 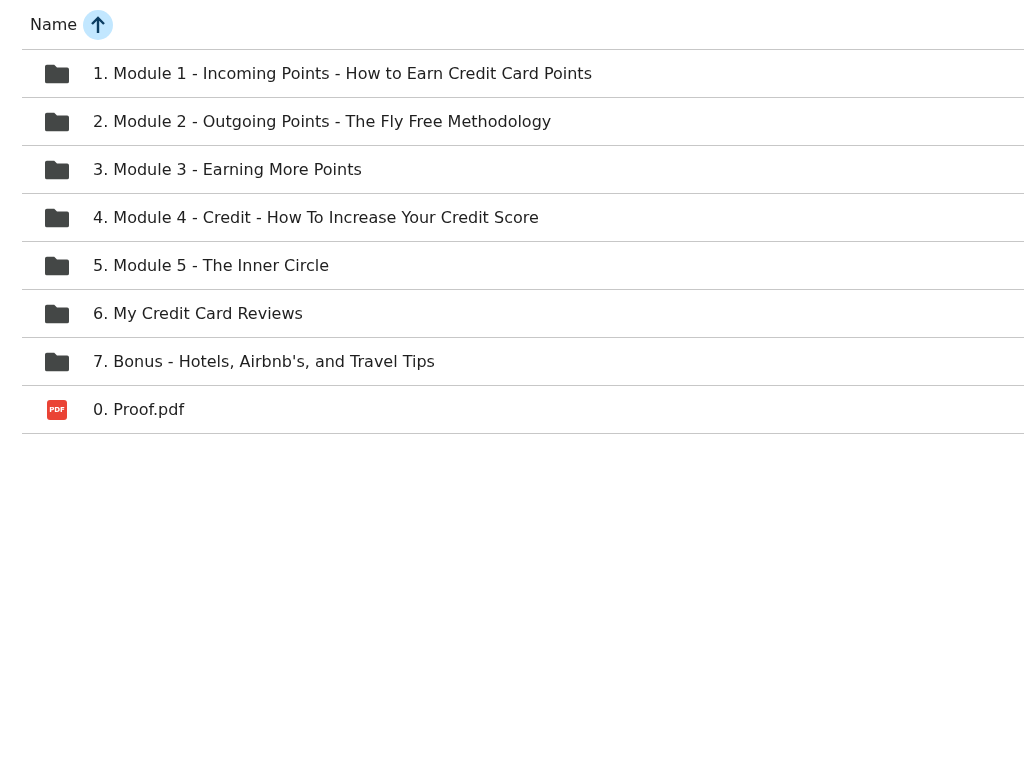 What do you see at coordinates (264, 361) in the screenshot?
I see `file-name: 7. Bonus - Hotels, Airbnb's, and Travel Tips` at bounding box center [264, 361].